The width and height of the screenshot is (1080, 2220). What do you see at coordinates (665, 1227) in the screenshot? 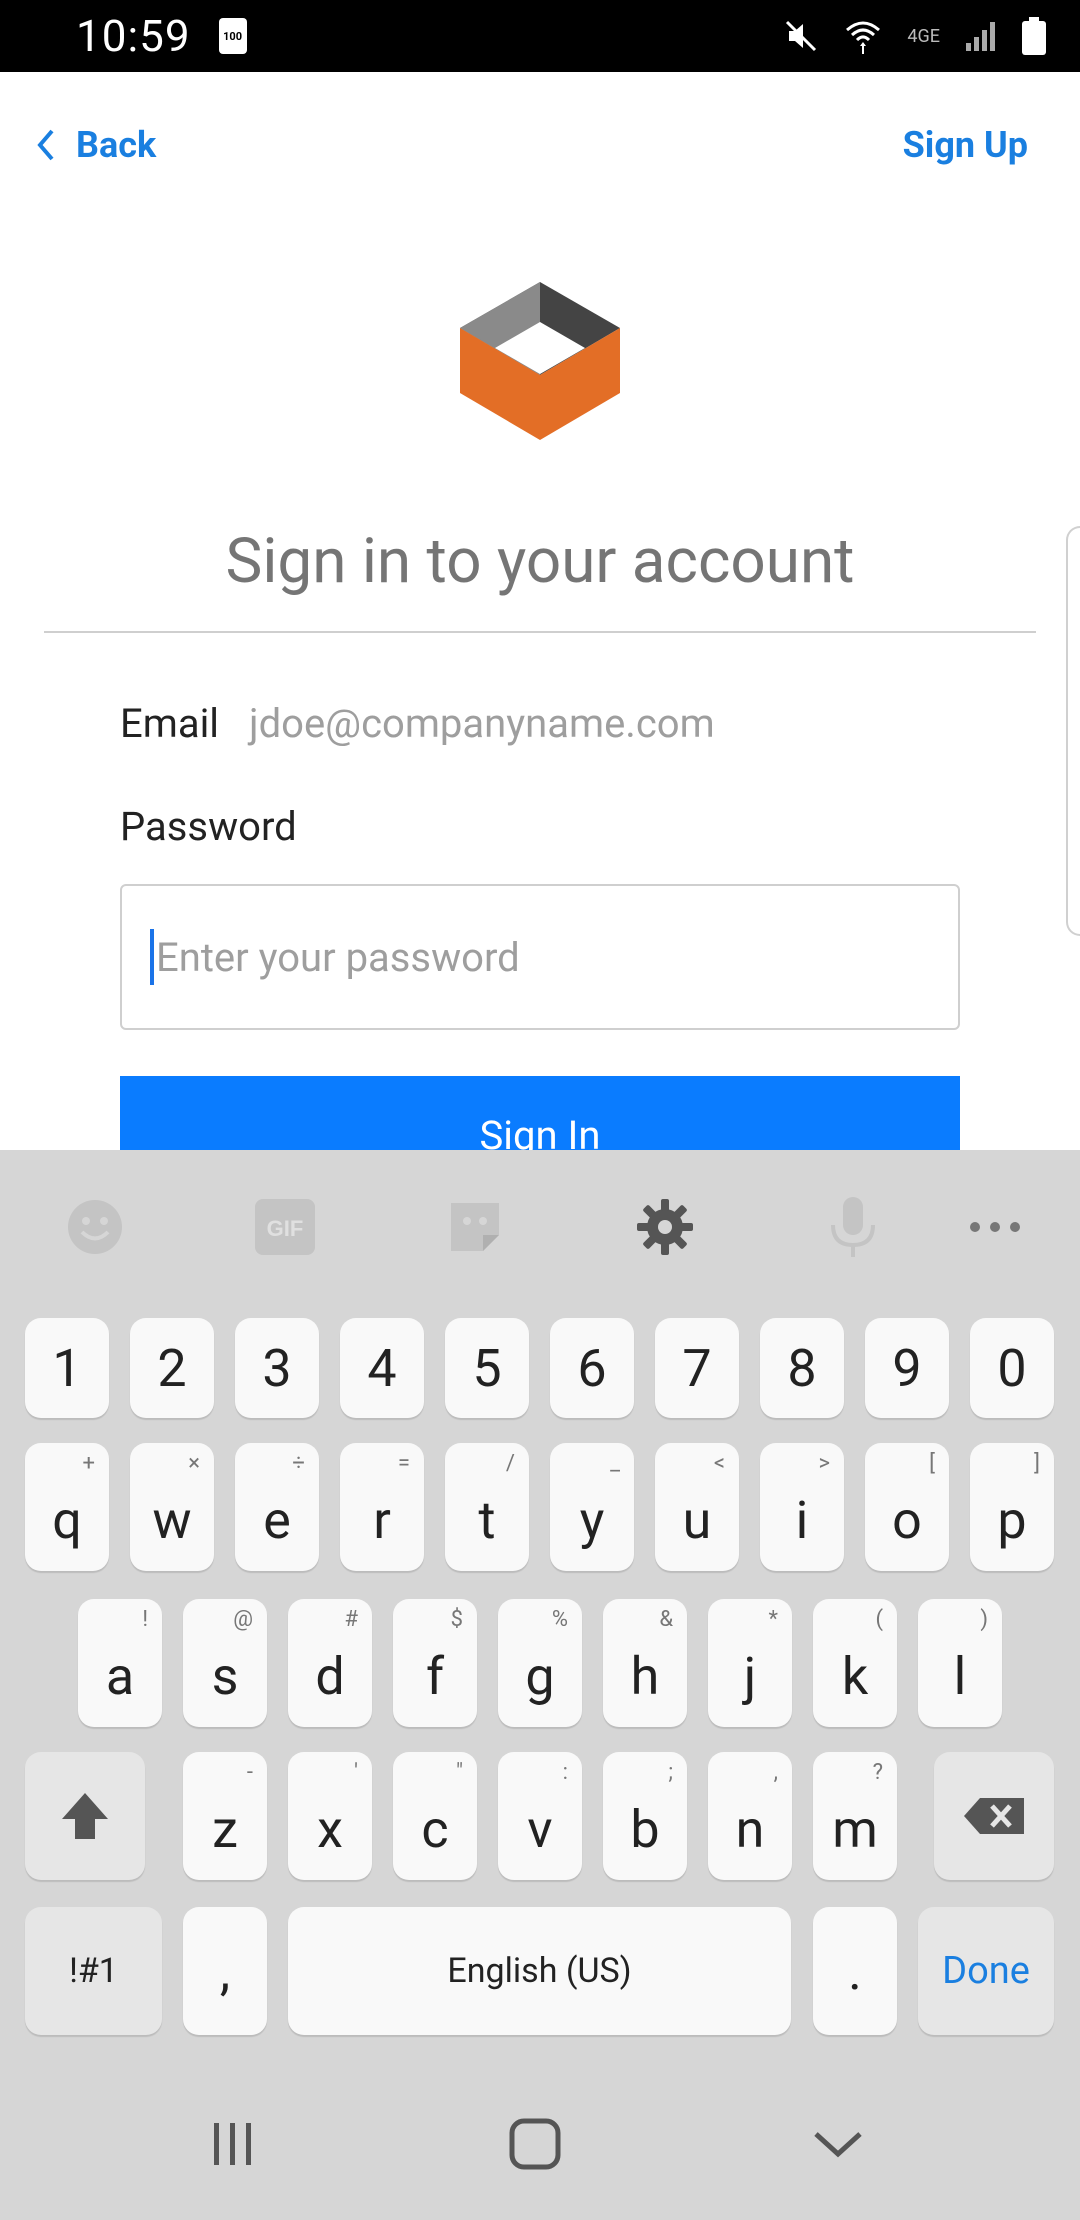
I see `gear-icon` at bounding box center [665, 1227].